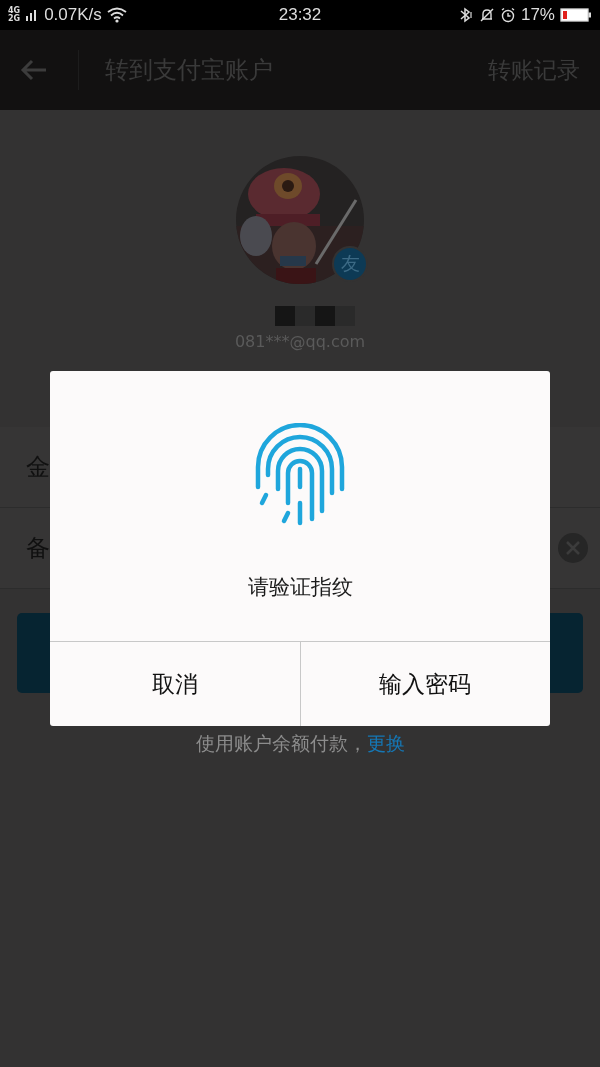  I want to click on dialog-button: 取消, so click(175, 684).